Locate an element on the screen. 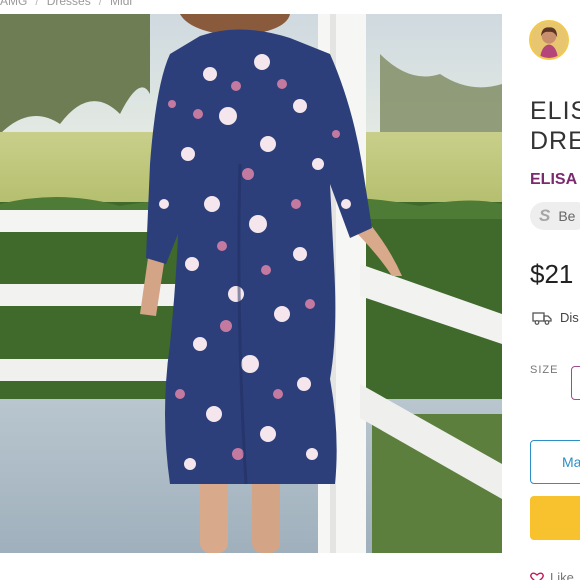 The width and height of the screenshot is (580, 580). size-label: SIZE is located at coordinates (544, 370).